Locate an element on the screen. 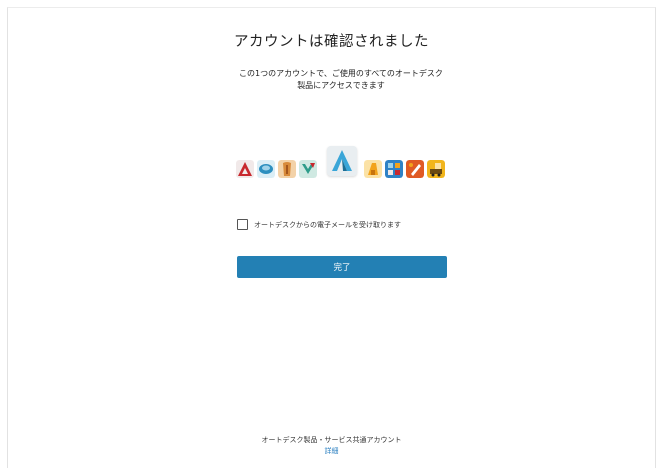  autocad-icon is located at coordinates (245, 169).